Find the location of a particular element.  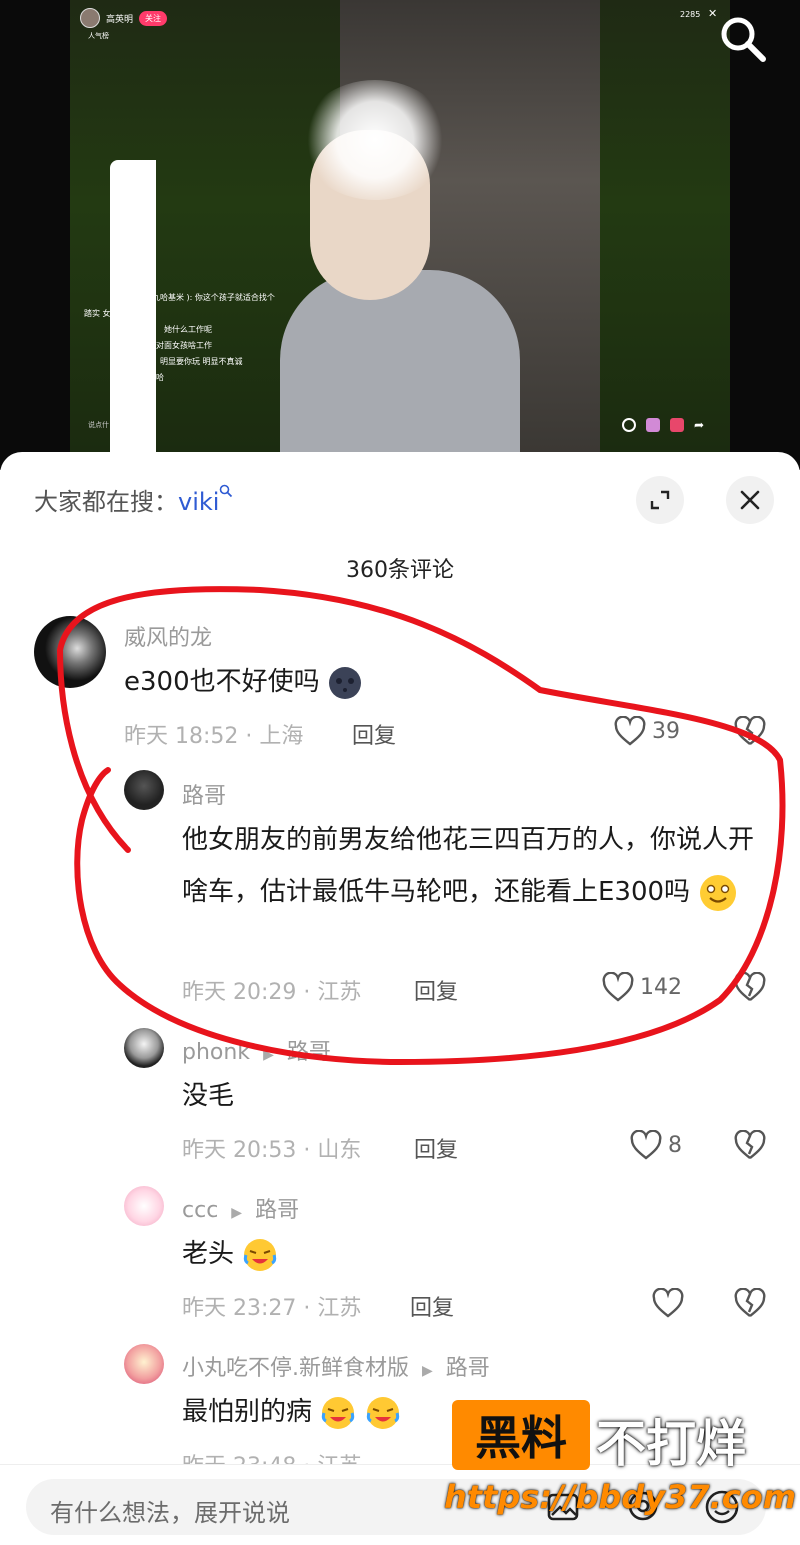

comment-meta: 昨天 18:52 · 上海 is located at coordinates (214, 736).